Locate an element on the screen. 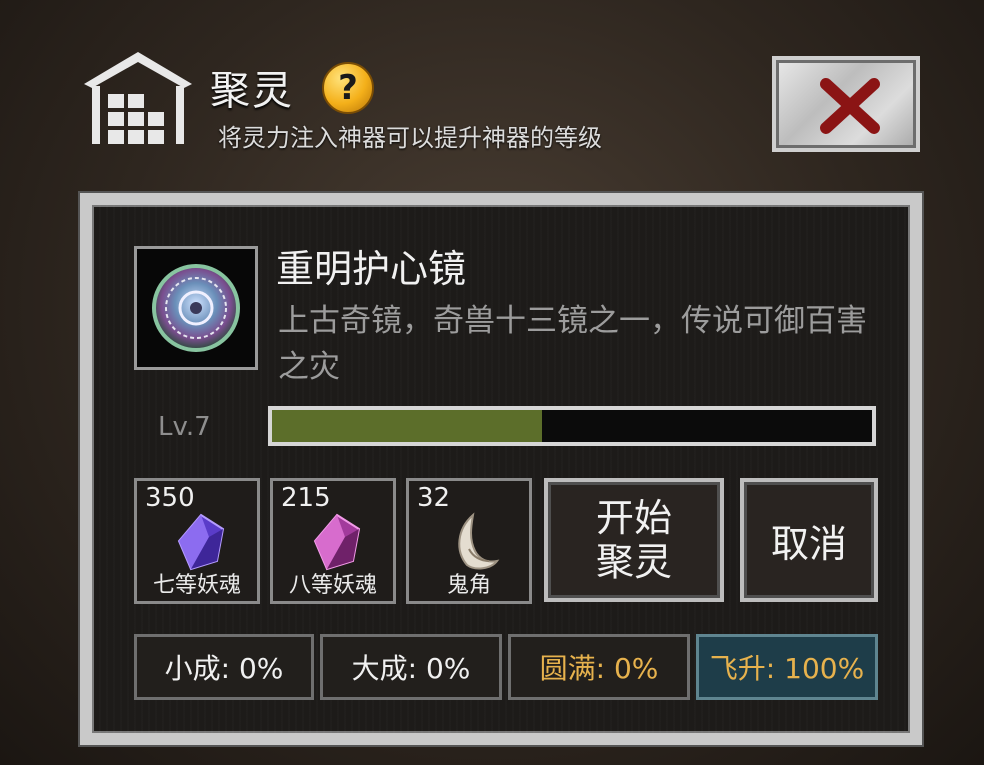 This screenshot has height=765, width=984. artifact-name: 重明护心镜 is located at coordinates (371, 269).